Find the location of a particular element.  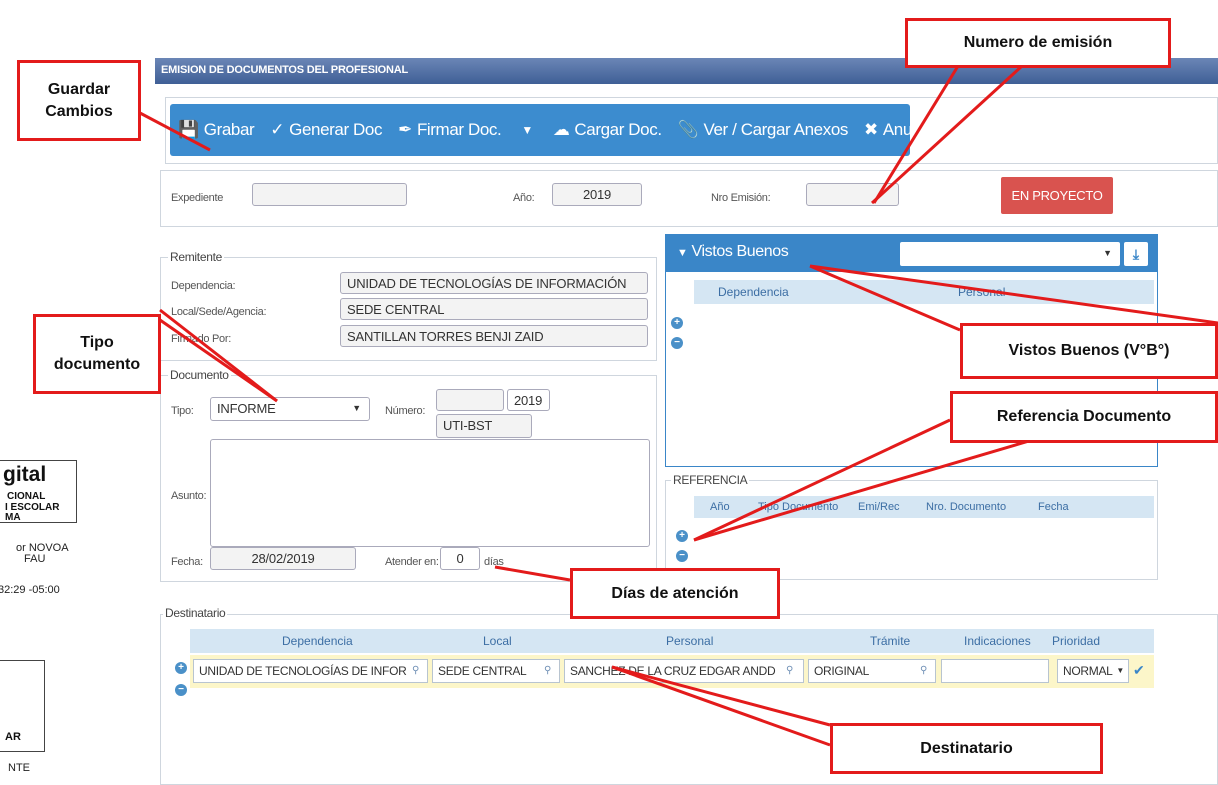

grabar-button: 💾 Grabar is located at coordinates (216, 130).